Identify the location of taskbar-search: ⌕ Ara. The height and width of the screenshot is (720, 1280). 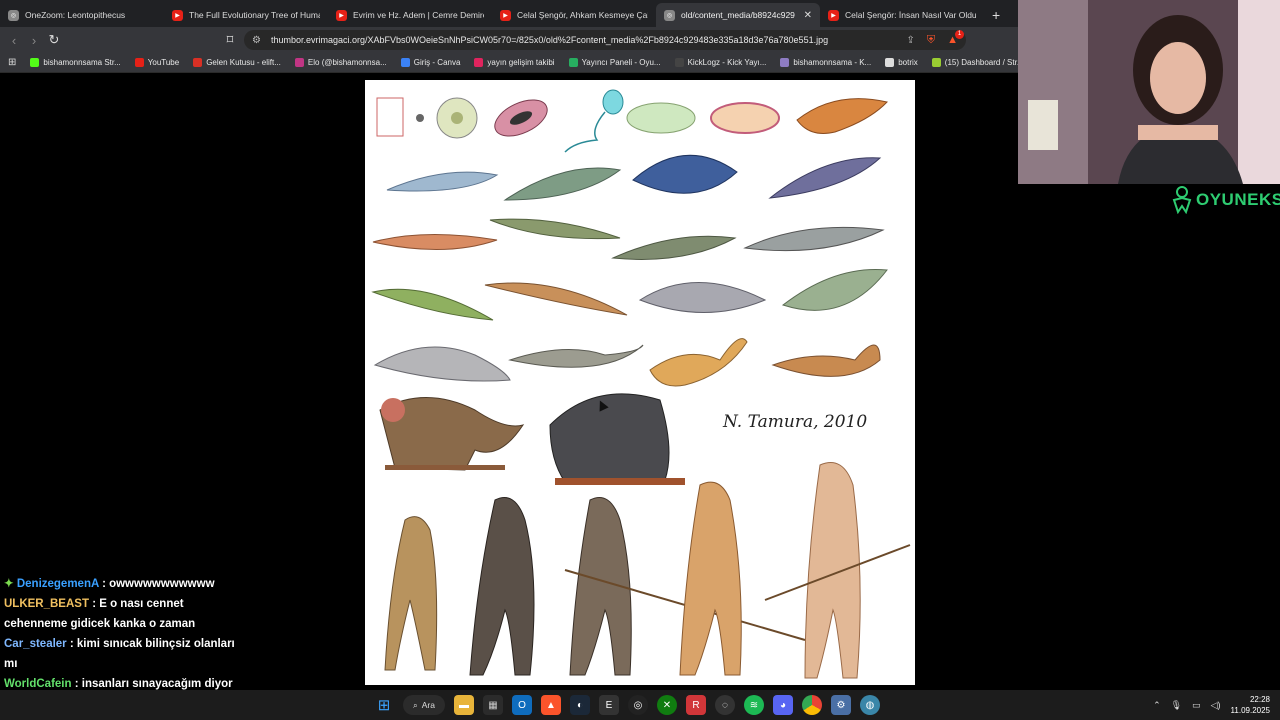
(424, 705).